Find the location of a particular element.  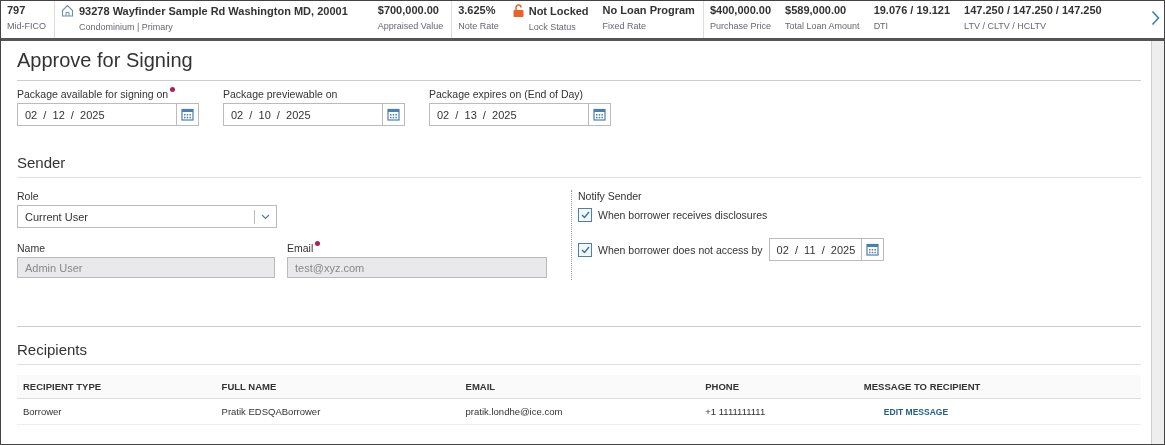

header-label: Fixed Rate is located at coordinates (625, 26).